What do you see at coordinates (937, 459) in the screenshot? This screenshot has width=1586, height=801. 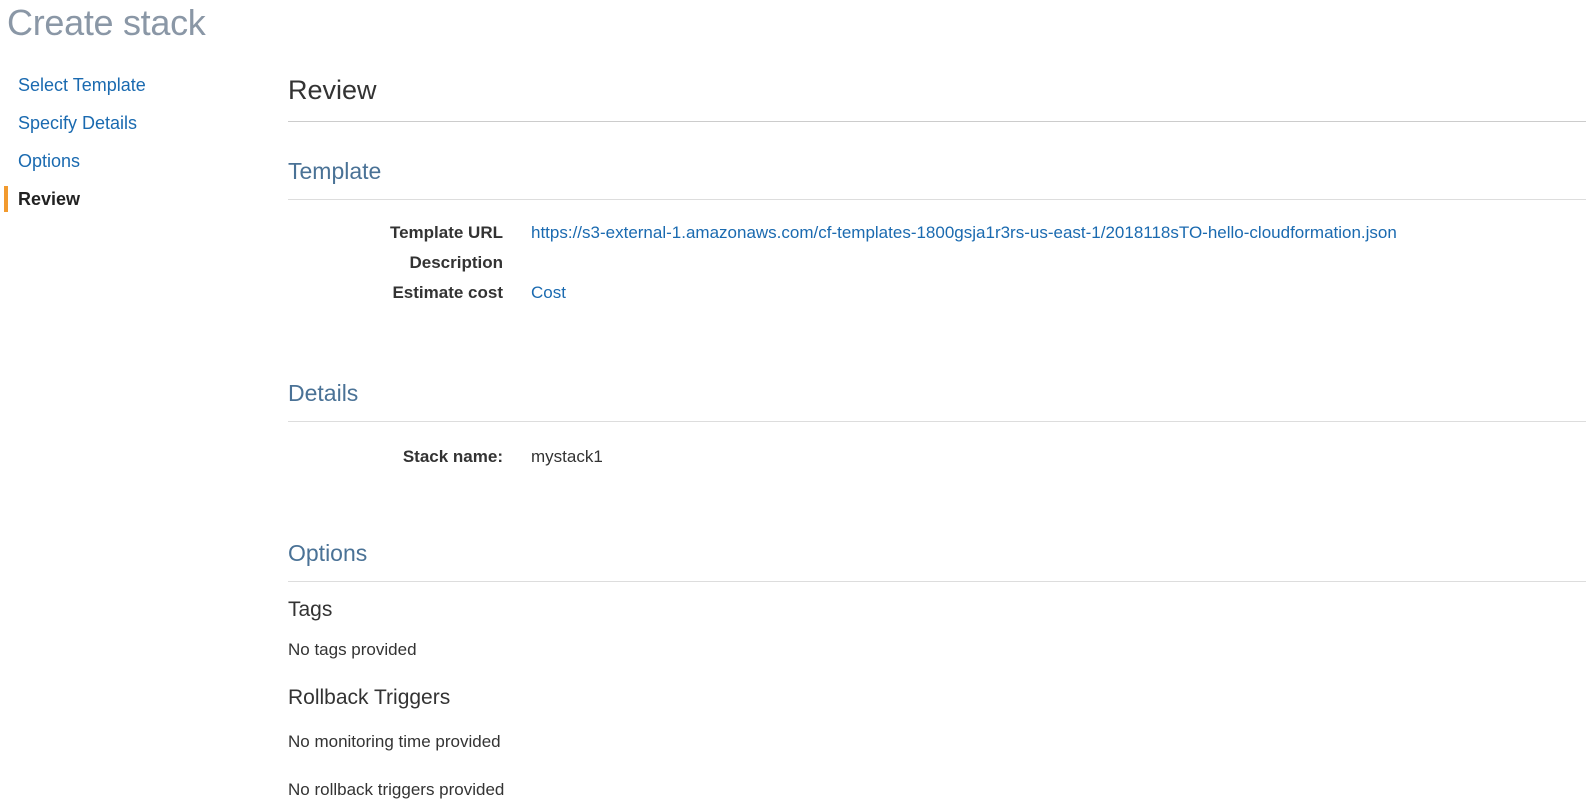 I see `stack-name-row: Stack name: mystack1` at bounding box center [937, 459].